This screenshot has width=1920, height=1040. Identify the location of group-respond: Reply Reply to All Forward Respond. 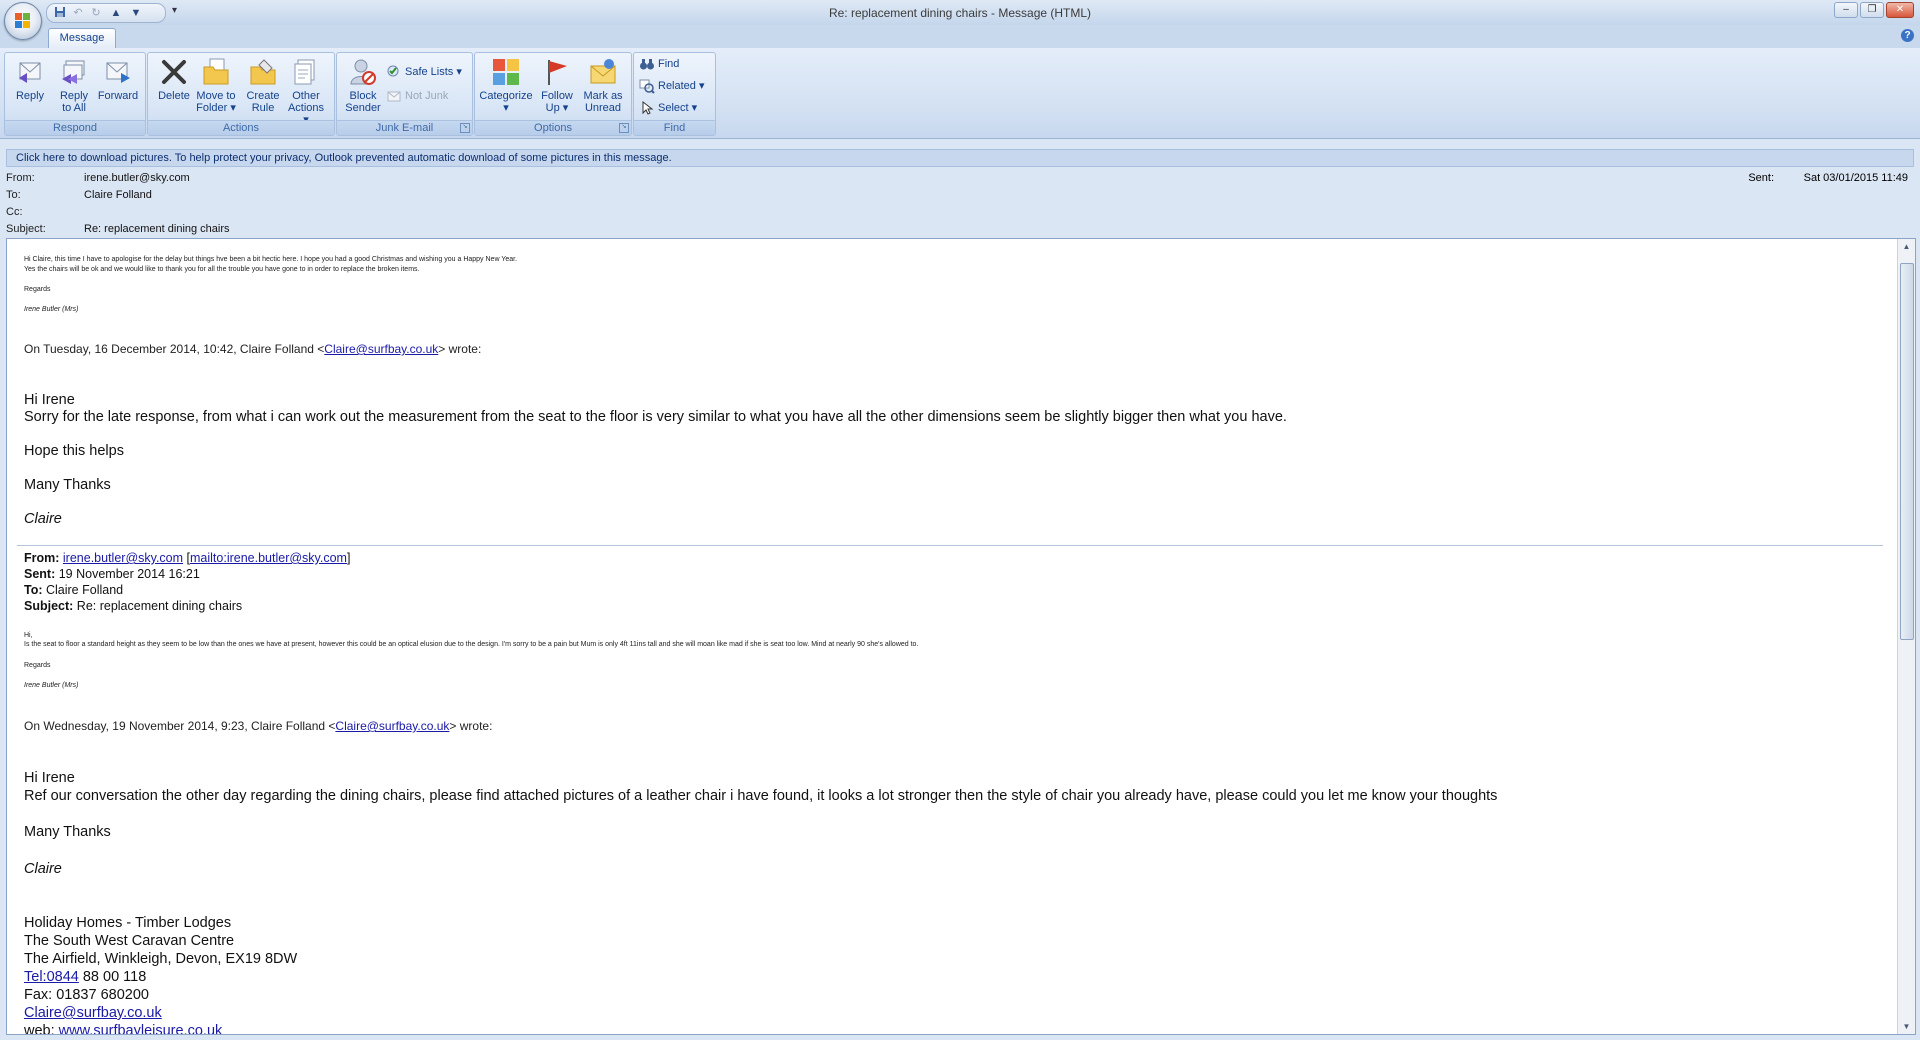
(75, 94).